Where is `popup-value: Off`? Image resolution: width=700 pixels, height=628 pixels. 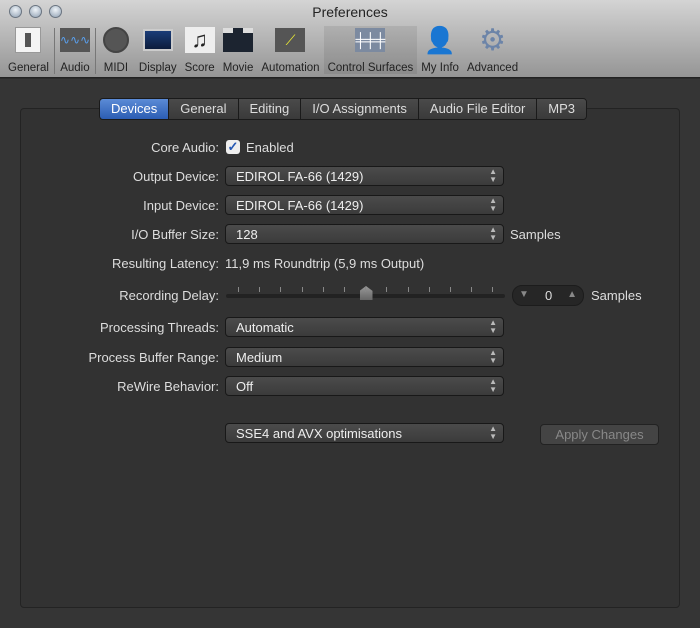
popup-value: Off is located at coordinates (245, 386).